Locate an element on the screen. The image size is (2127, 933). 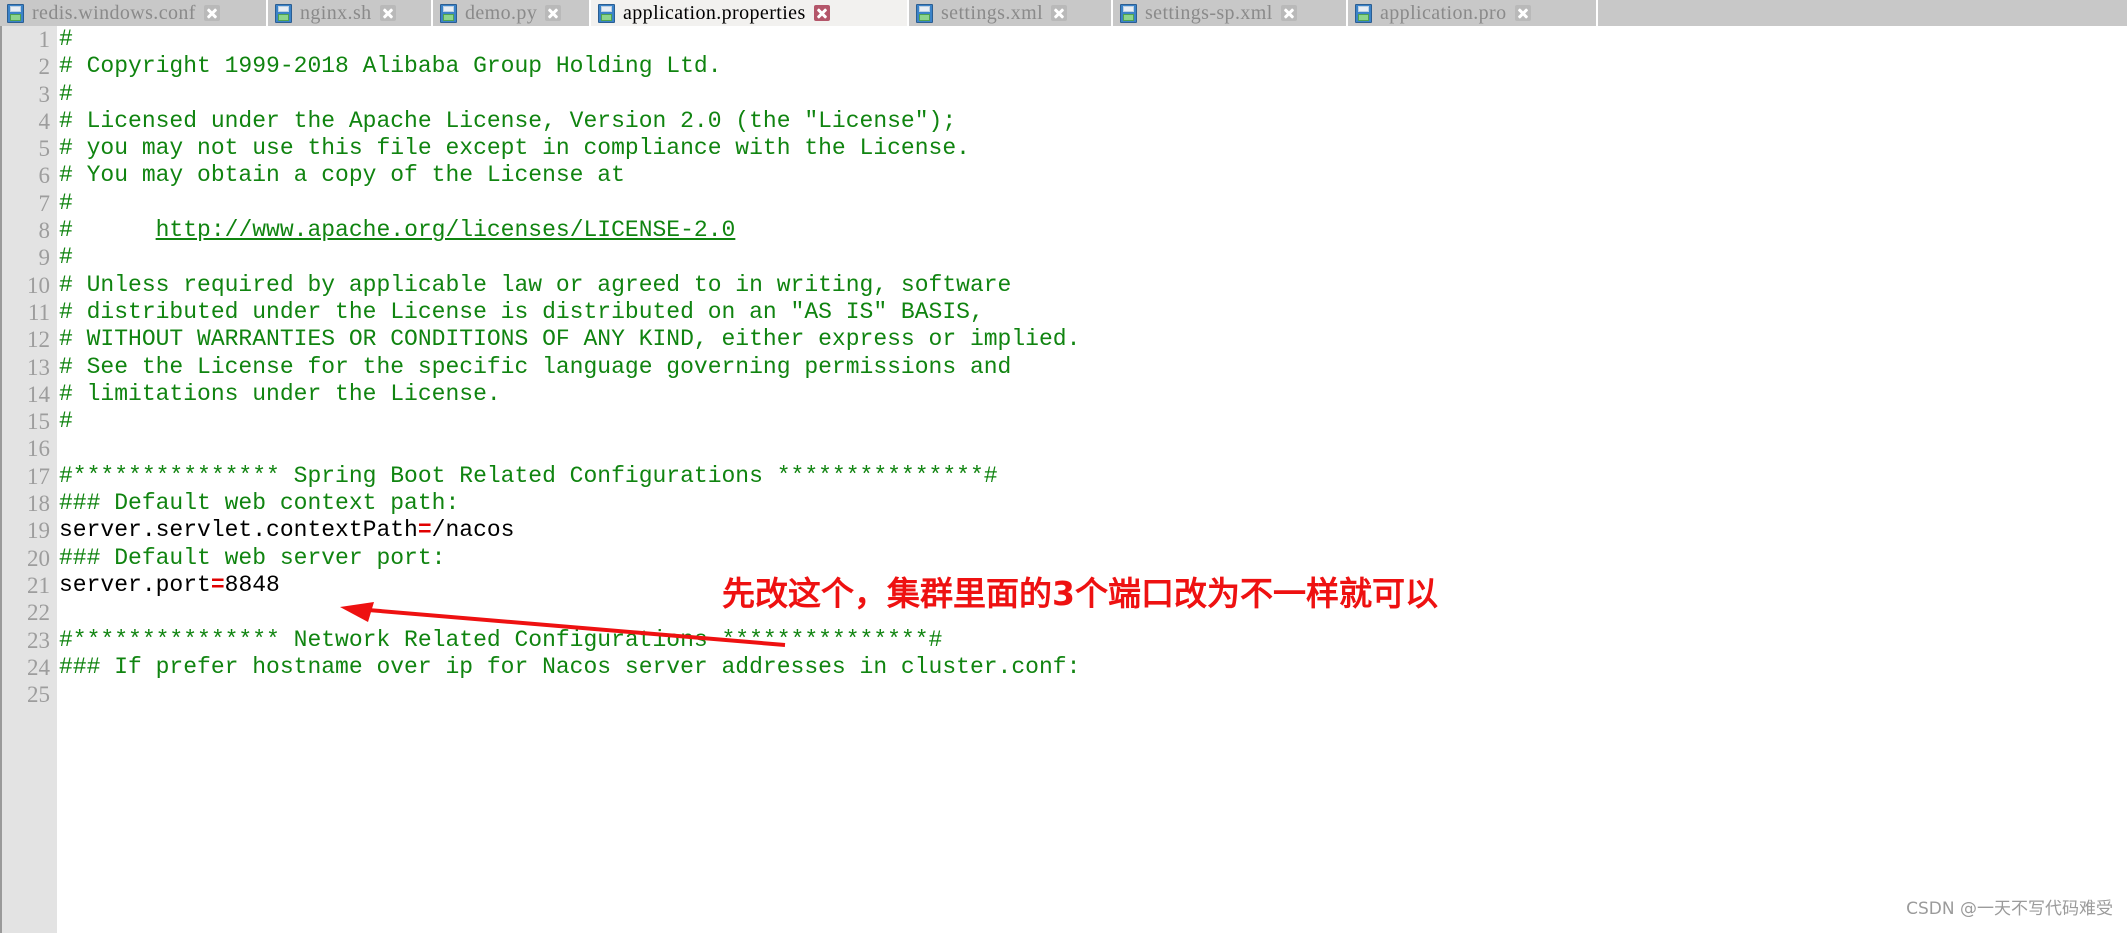
line-number: 13 is located at coordinates (38, 367).